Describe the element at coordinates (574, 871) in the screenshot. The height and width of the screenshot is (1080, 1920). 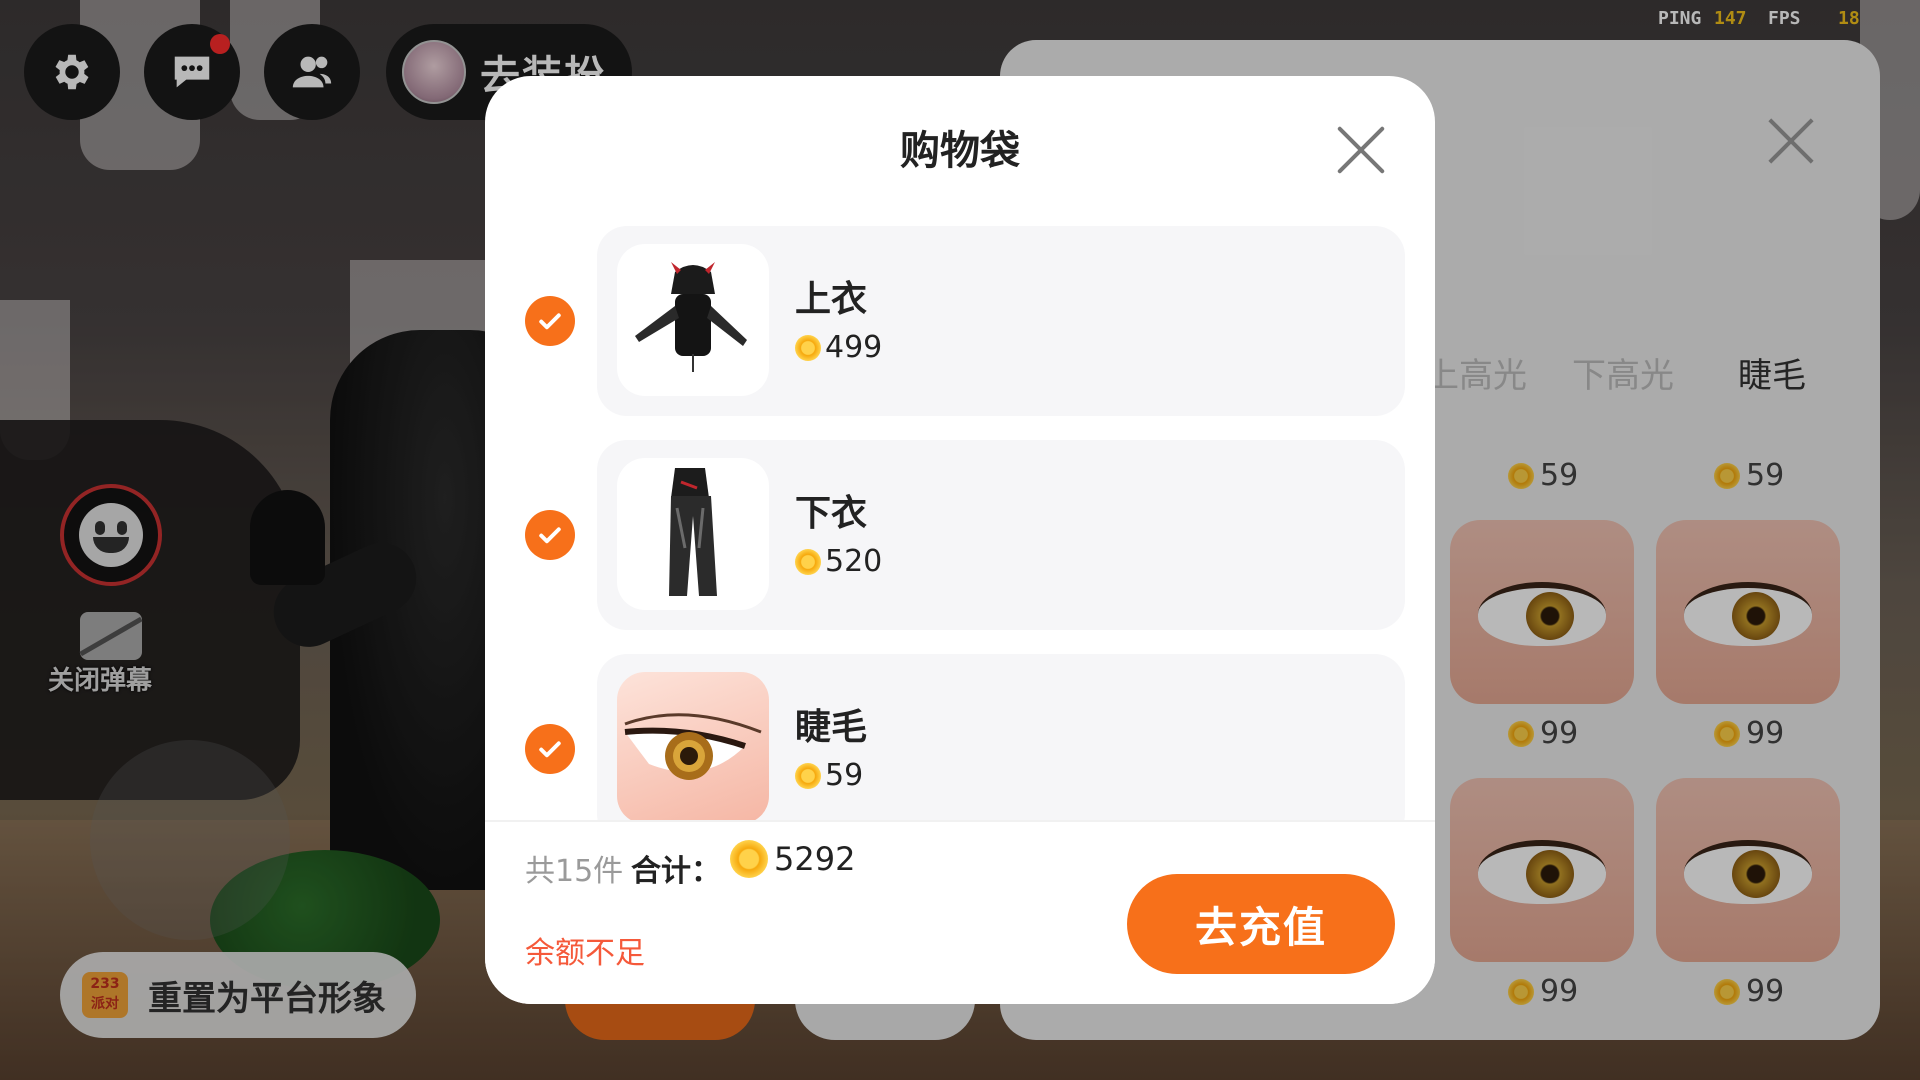
I see `item-count: 共15件` at that location.